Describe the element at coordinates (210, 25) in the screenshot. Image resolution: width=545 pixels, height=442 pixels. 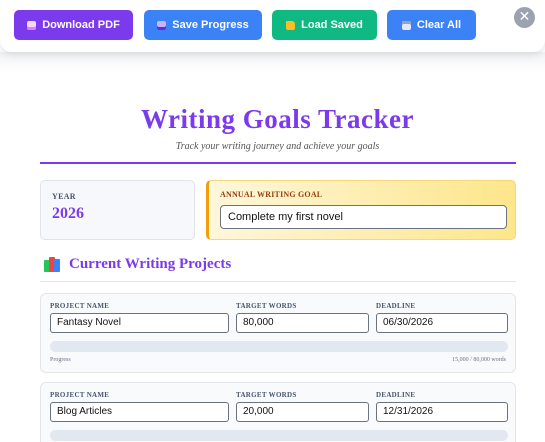
I see `save-progress-label: Save Progress` at that location.